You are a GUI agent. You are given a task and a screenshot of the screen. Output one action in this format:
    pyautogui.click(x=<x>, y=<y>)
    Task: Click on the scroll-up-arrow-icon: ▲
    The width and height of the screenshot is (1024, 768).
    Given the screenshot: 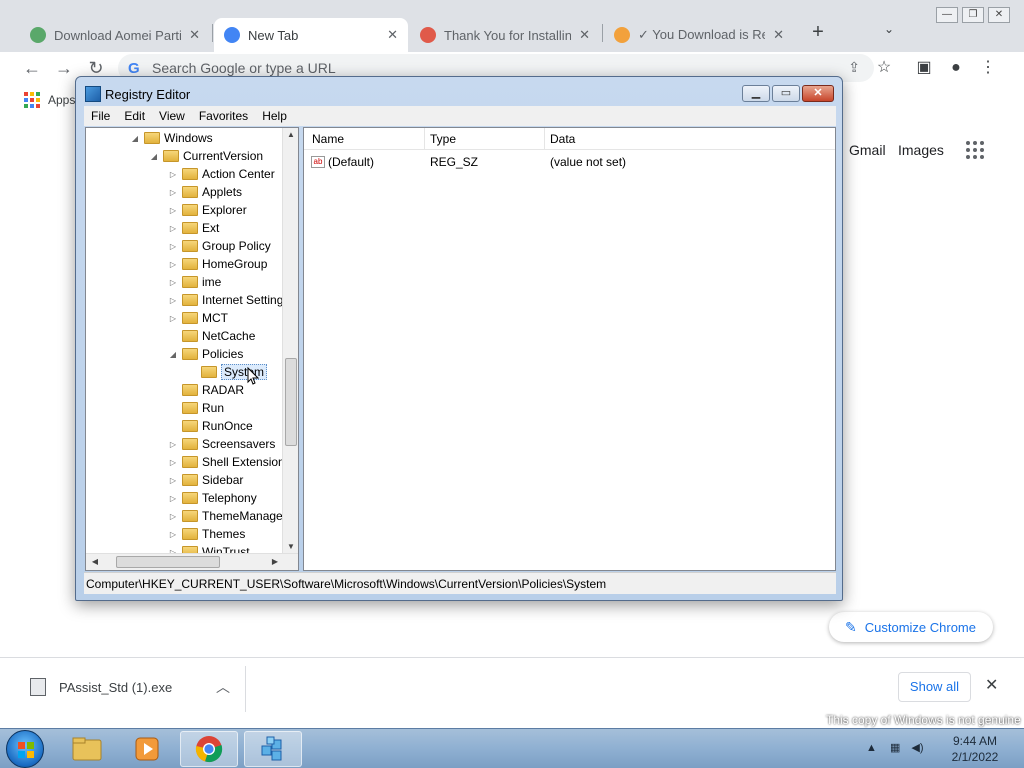 What is the action you would take?
    pyautogui.click(x=290, y=135)
    